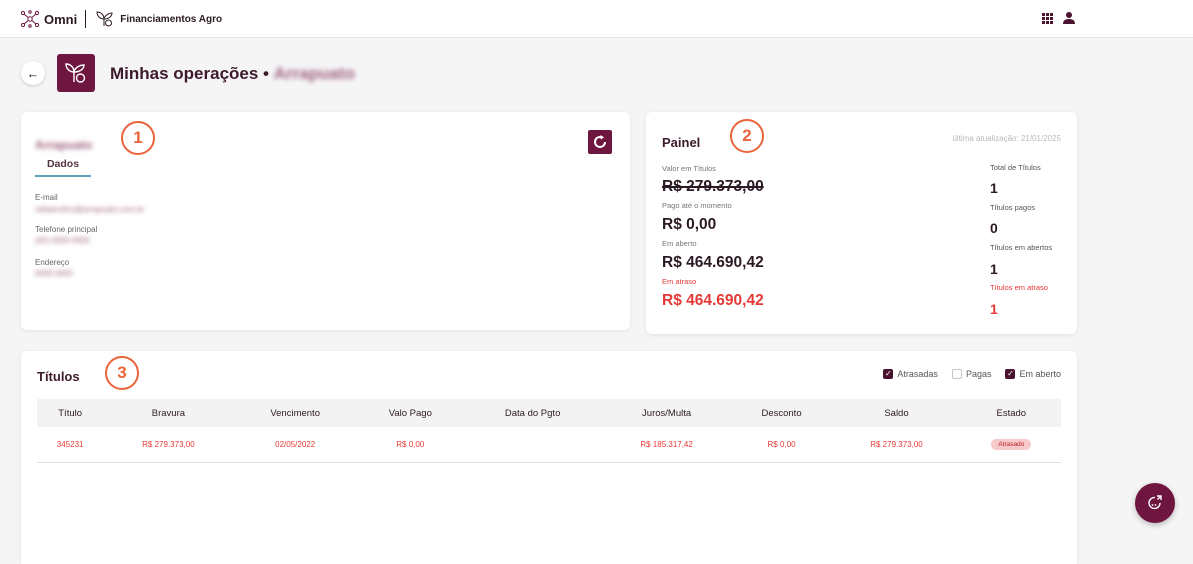 The height and width of the screenshot is (564, 1193). What do you see at coordinates (168, 445) in the screenshot?
I see `cell-bravura: R$ 279.373,00` at bounding box center [168, 445].